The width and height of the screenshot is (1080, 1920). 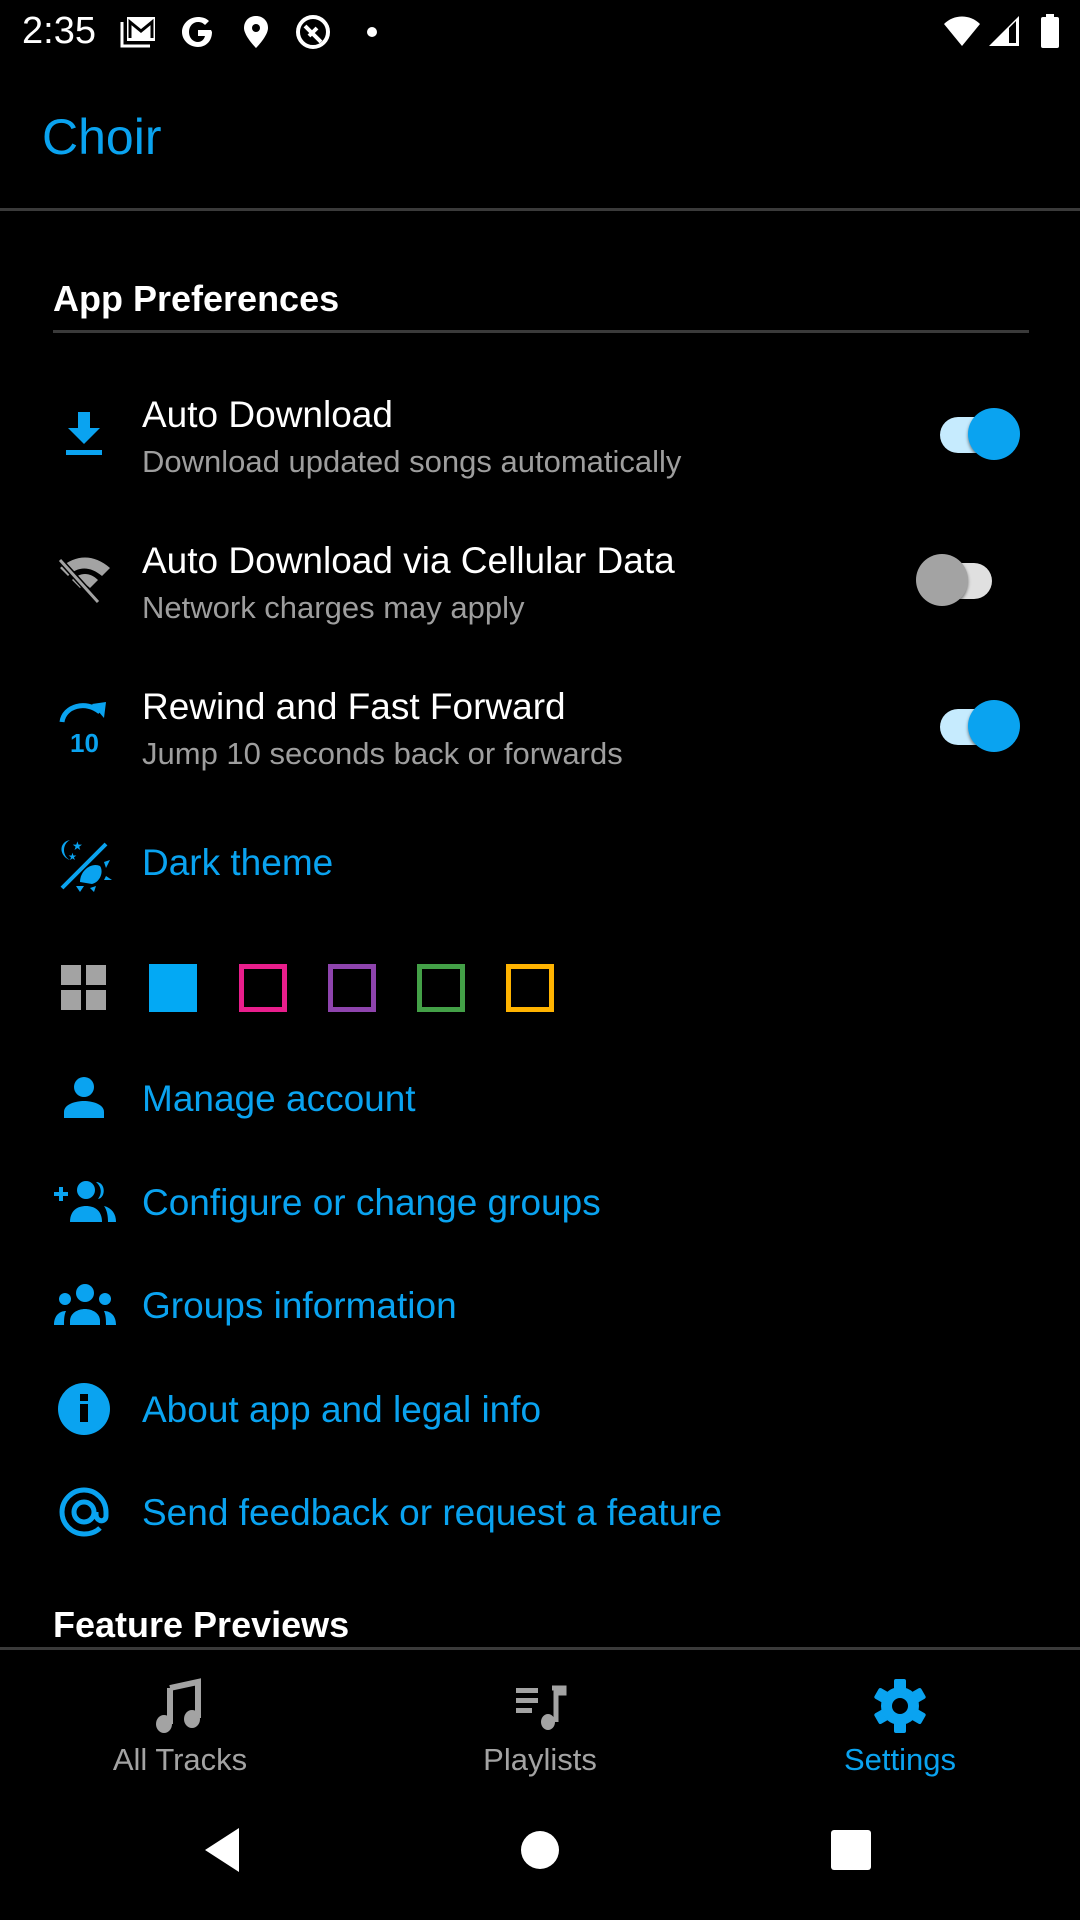 I want to click on back-icon, so click(x=225, y=1850).